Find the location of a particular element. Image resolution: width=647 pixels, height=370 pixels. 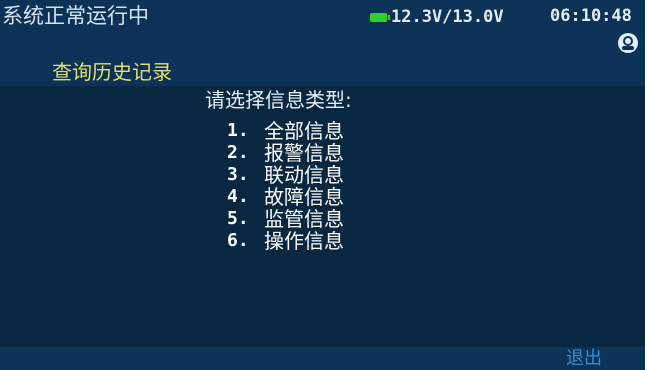

battery-status: 12.3V/13.0V is located at coordinates (437, 17).